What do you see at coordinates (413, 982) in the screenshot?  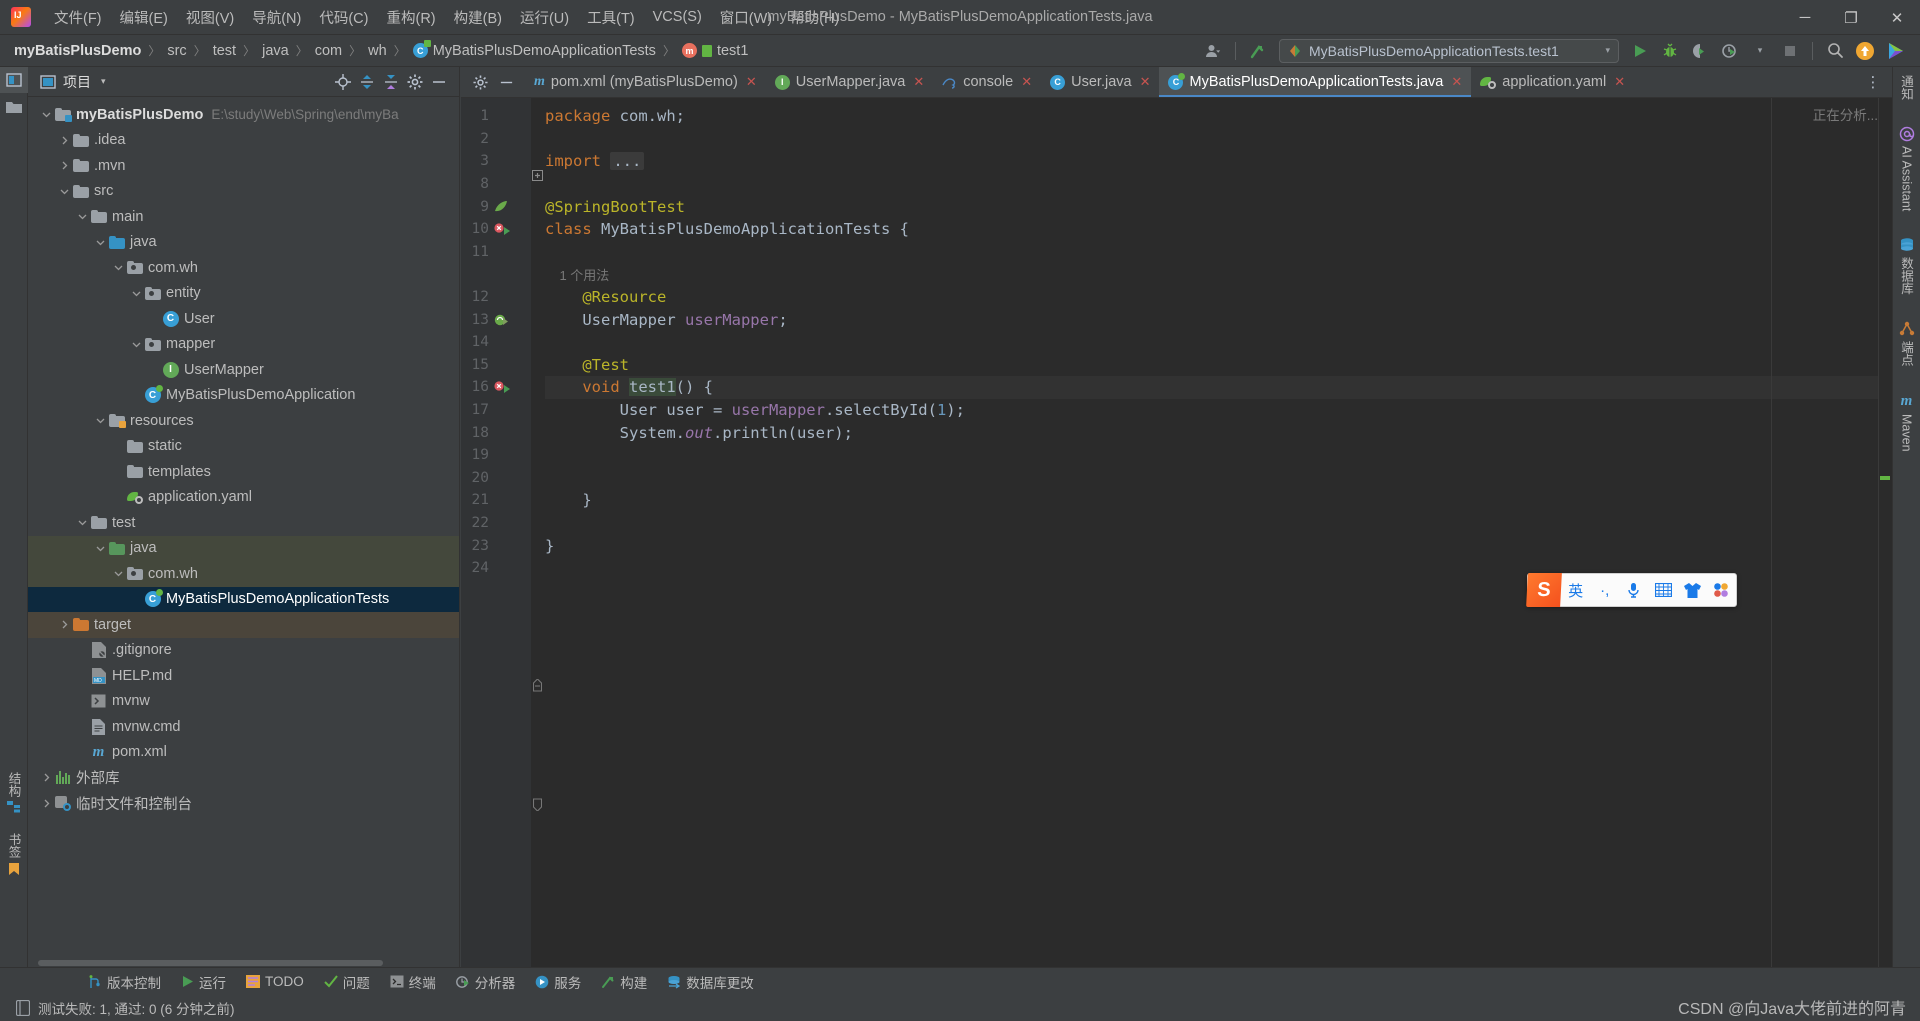 I see `status-button-terminal: 终端` at bounding box center [413, 982].